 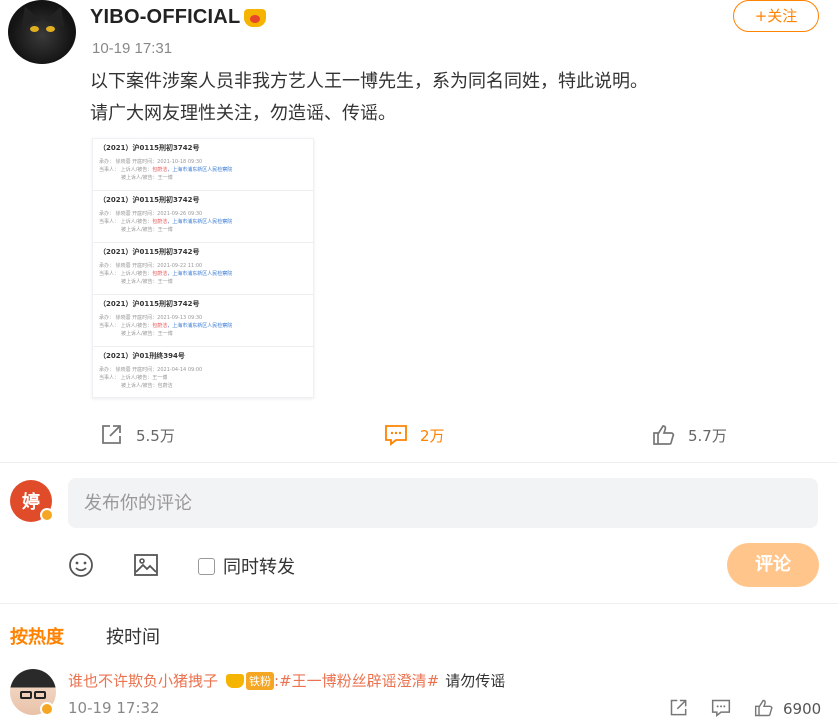 What do you see at coordinates (133, 378) in the screenshot?
I see `case-parties-text: 当事人： 上诉人/被告：王一博` at bounding box center [133, 378].